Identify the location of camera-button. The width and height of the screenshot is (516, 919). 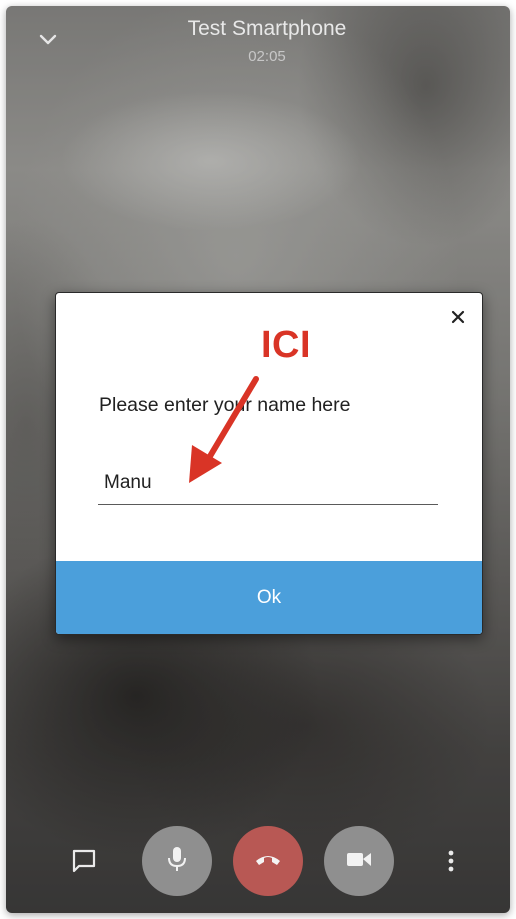
(359, 861).